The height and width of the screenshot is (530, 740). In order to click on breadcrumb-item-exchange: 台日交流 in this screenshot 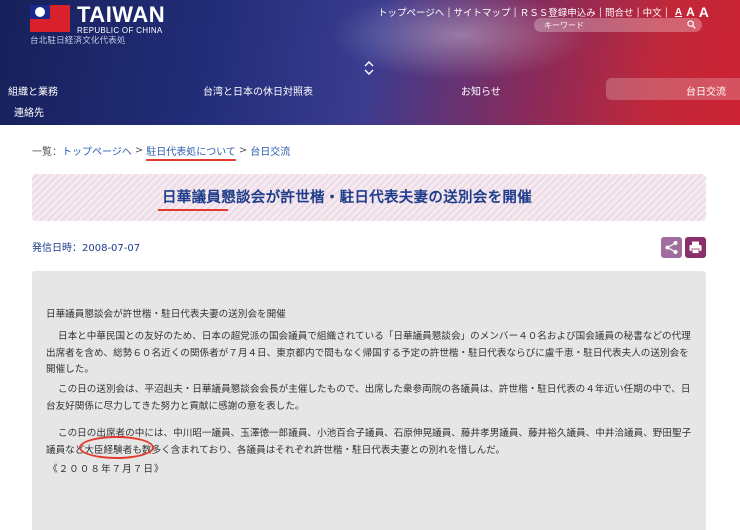, I will do `click(270, 150)`.